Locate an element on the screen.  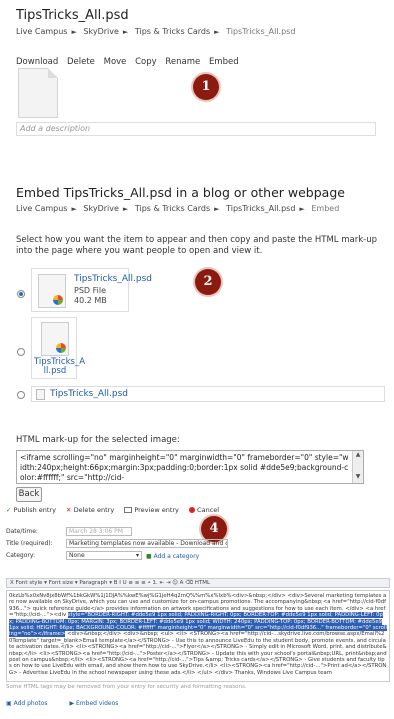
option-large-name: TipsTricks_All.psd is located at coordinates (113, 279).